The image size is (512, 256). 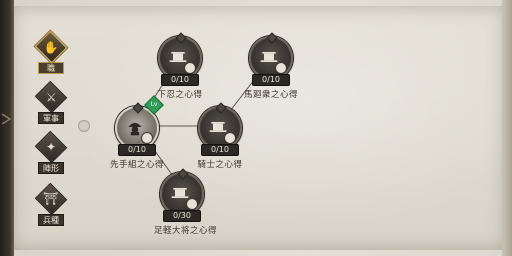 What do you see at coordinates (180, 95) in the screenshot?
I see `skill-label: 下忍之心得` at bounding box center [180, 95].